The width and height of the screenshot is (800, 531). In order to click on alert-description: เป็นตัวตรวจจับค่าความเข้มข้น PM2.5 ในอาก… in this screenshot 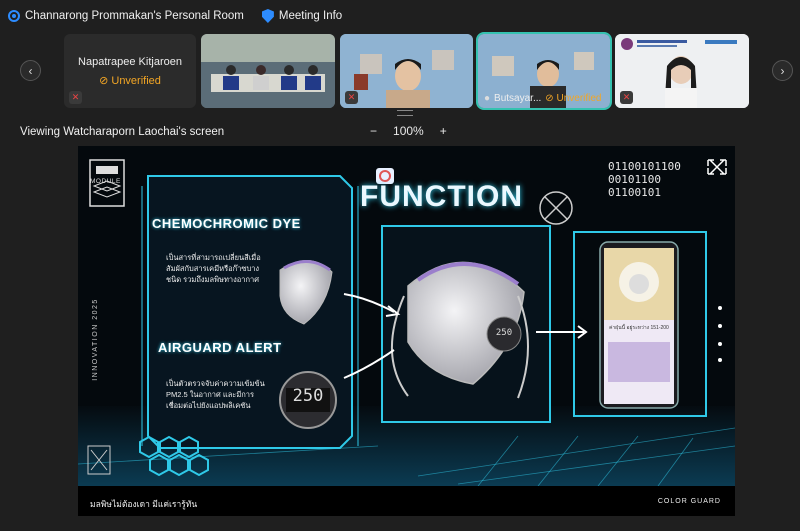, I will do `click(215, 394)`.